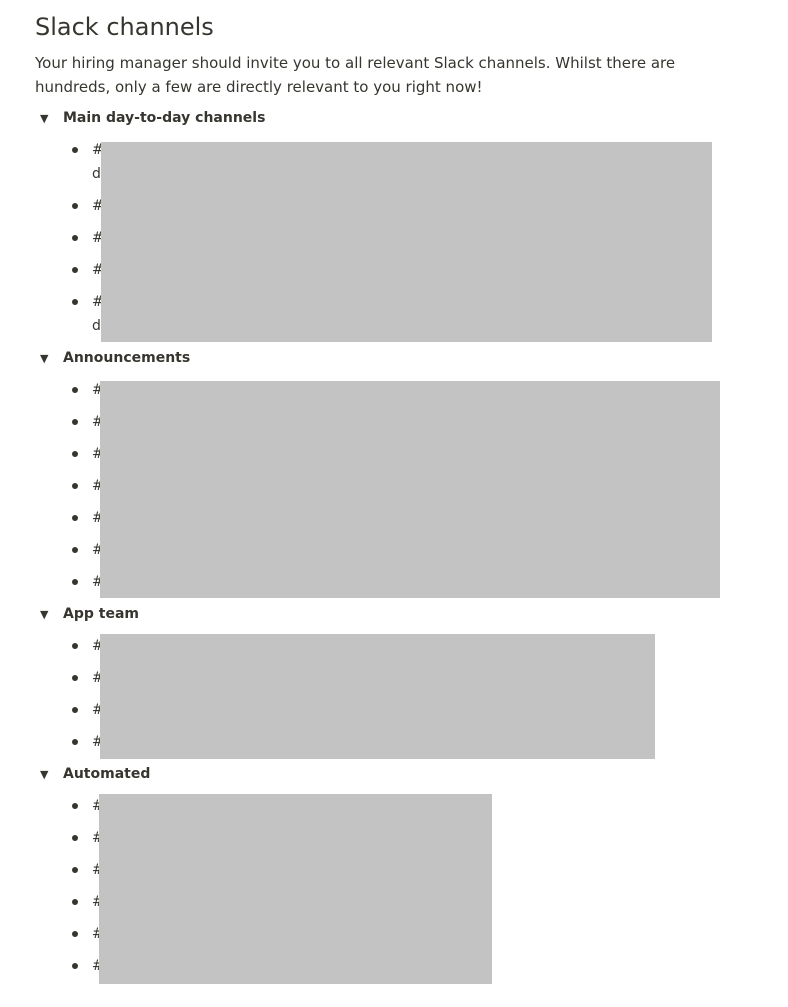 The width and height of the screenshot is (788, 1007). Describe the element at coordinates (107, 774) in the screenshot. I see `toggle-title: Automated` at that location.